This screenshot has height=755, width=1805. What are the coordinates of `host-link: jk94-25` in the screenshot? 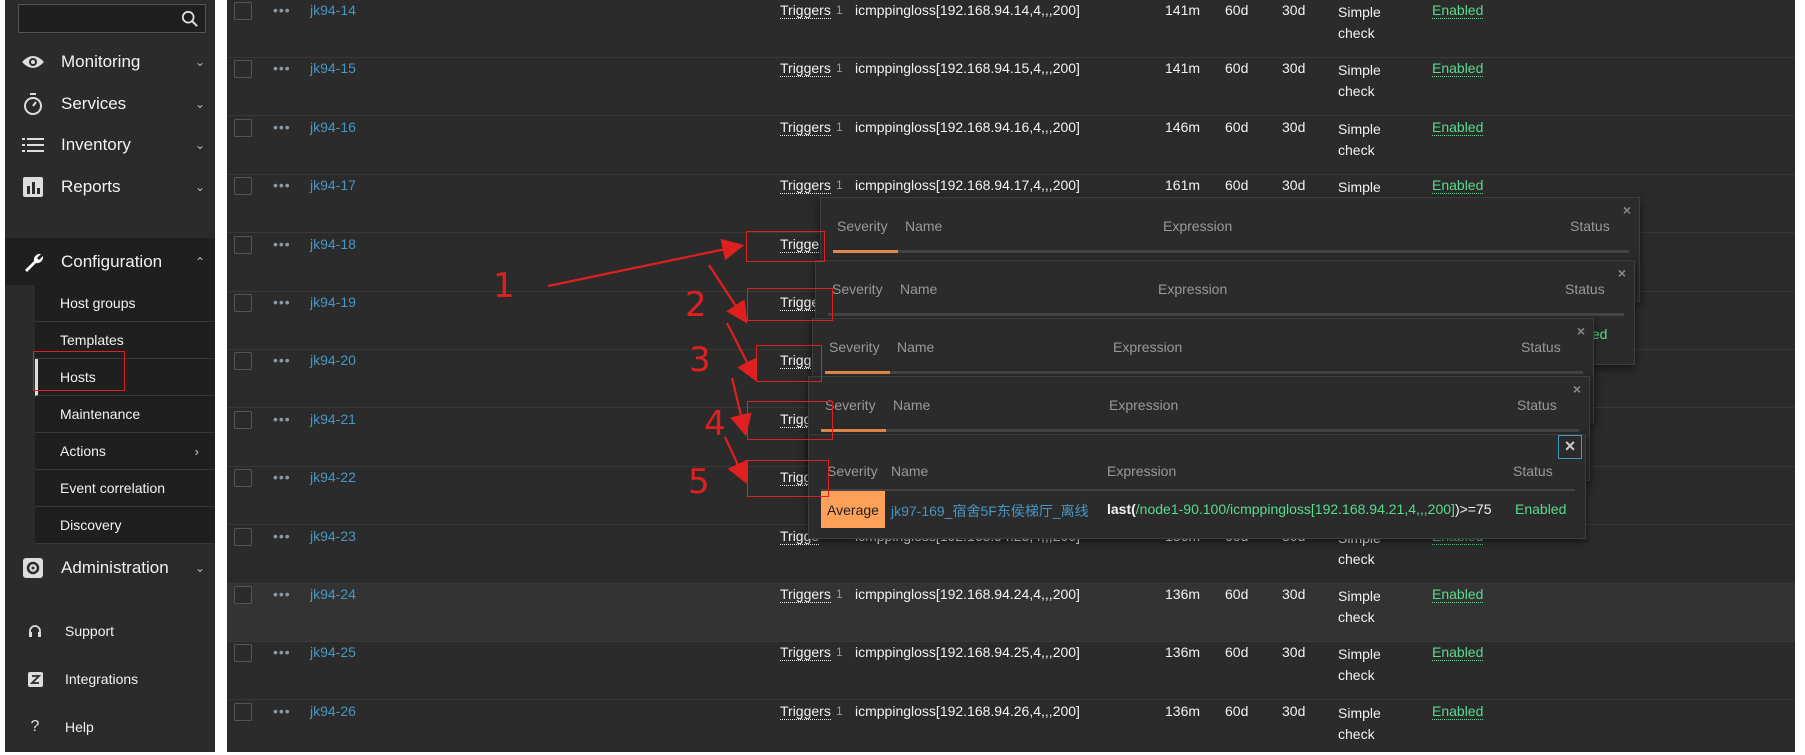 It's located at (333, 652).